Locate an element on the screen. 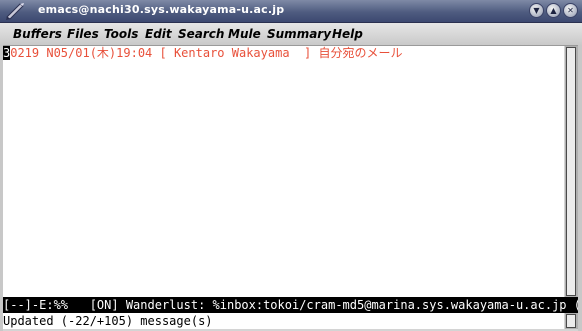 The image size is (582, 331). window-title: emacs@nachi30.sys.wakayama-u.ac.jp is located at coordinates (161, 9).